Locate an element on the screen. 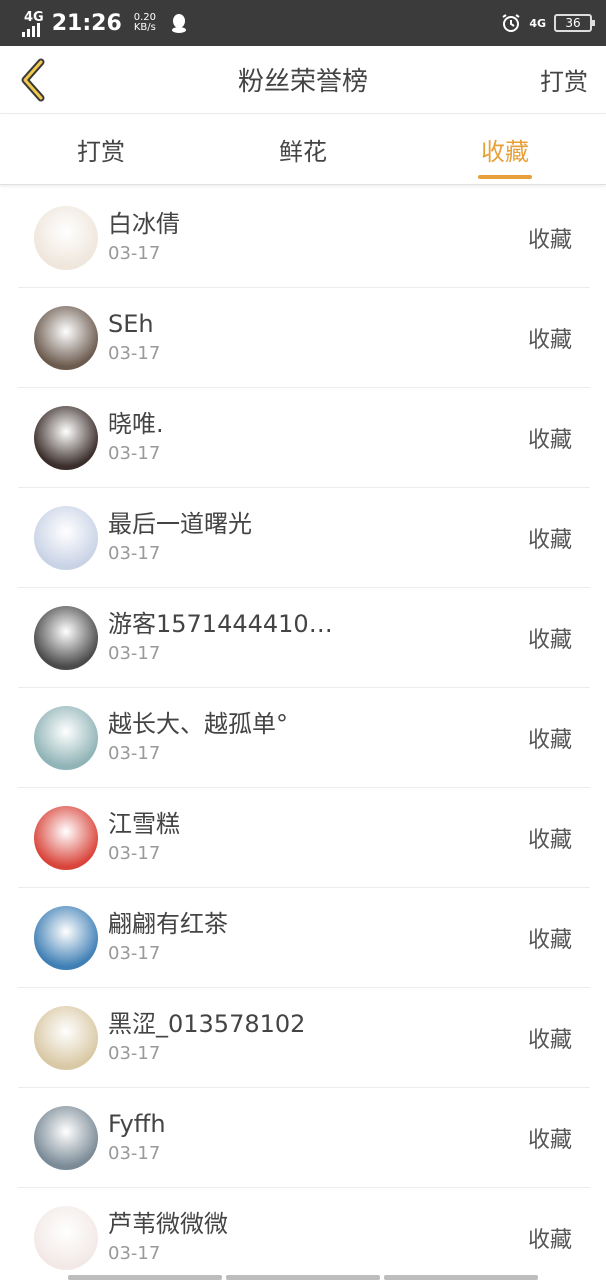 This screenshot has height=1280, width=606. user-name: 最后一道曙光 is located at coordinates (180, 523).